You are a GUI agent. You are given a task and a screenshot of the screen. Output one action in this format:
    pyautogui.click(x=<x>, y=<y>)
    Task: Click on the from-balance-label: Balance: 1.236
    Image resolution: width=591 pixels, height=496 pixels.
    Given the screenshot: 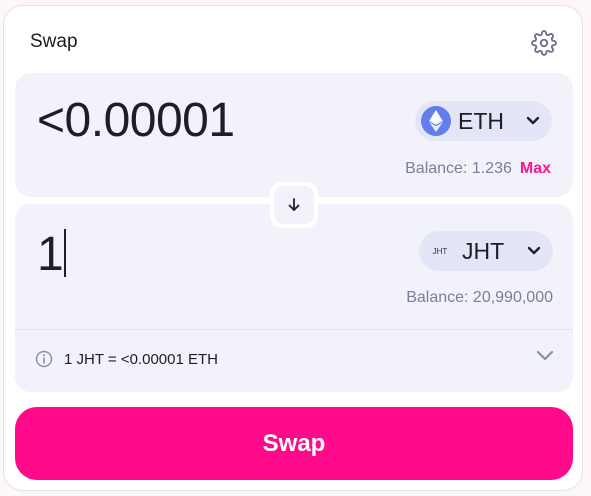 What is the action you would take?
    pyautogui.click(x=458, y=168)
    